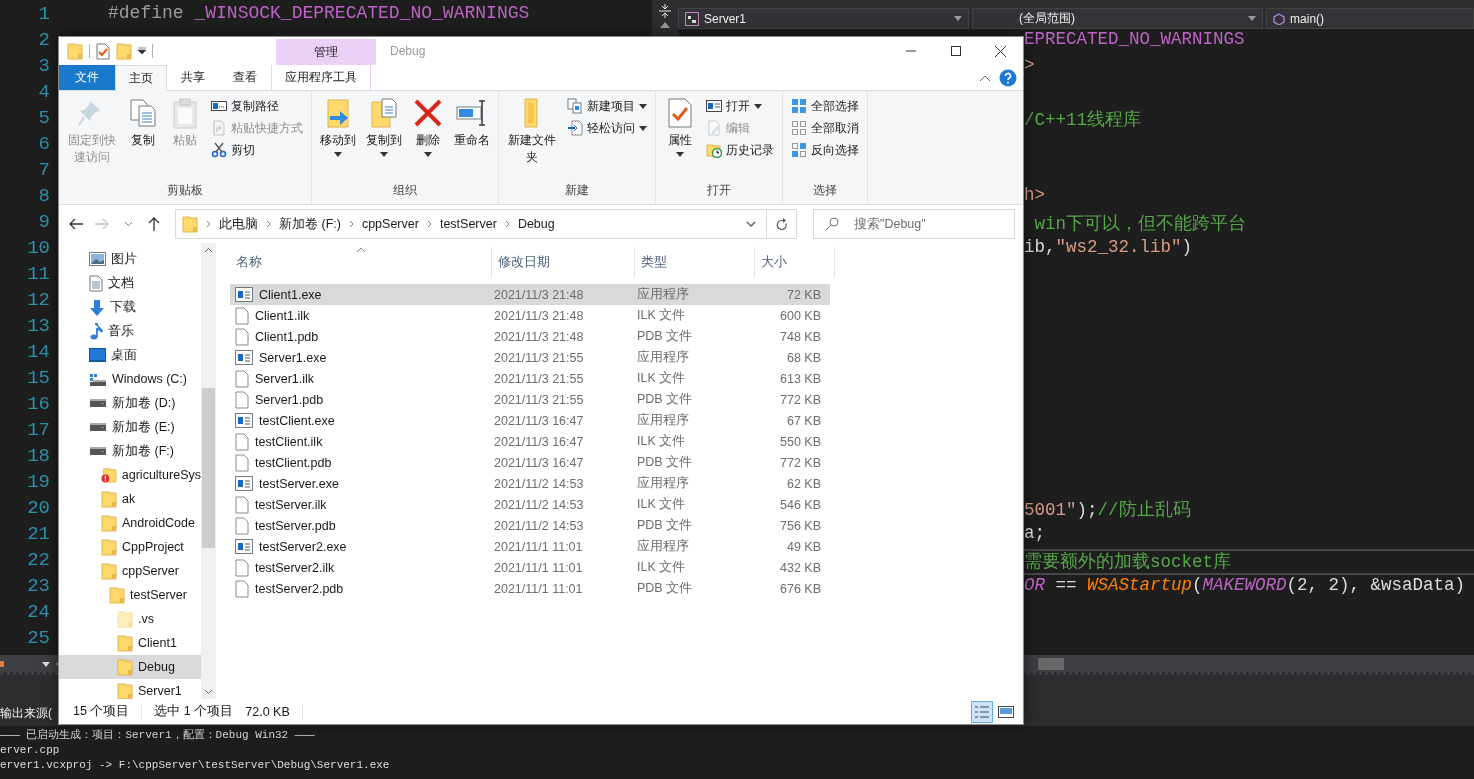 The image size is (1474, 779). I want to click on ribbon-button: 移动到, so click(338, 127).